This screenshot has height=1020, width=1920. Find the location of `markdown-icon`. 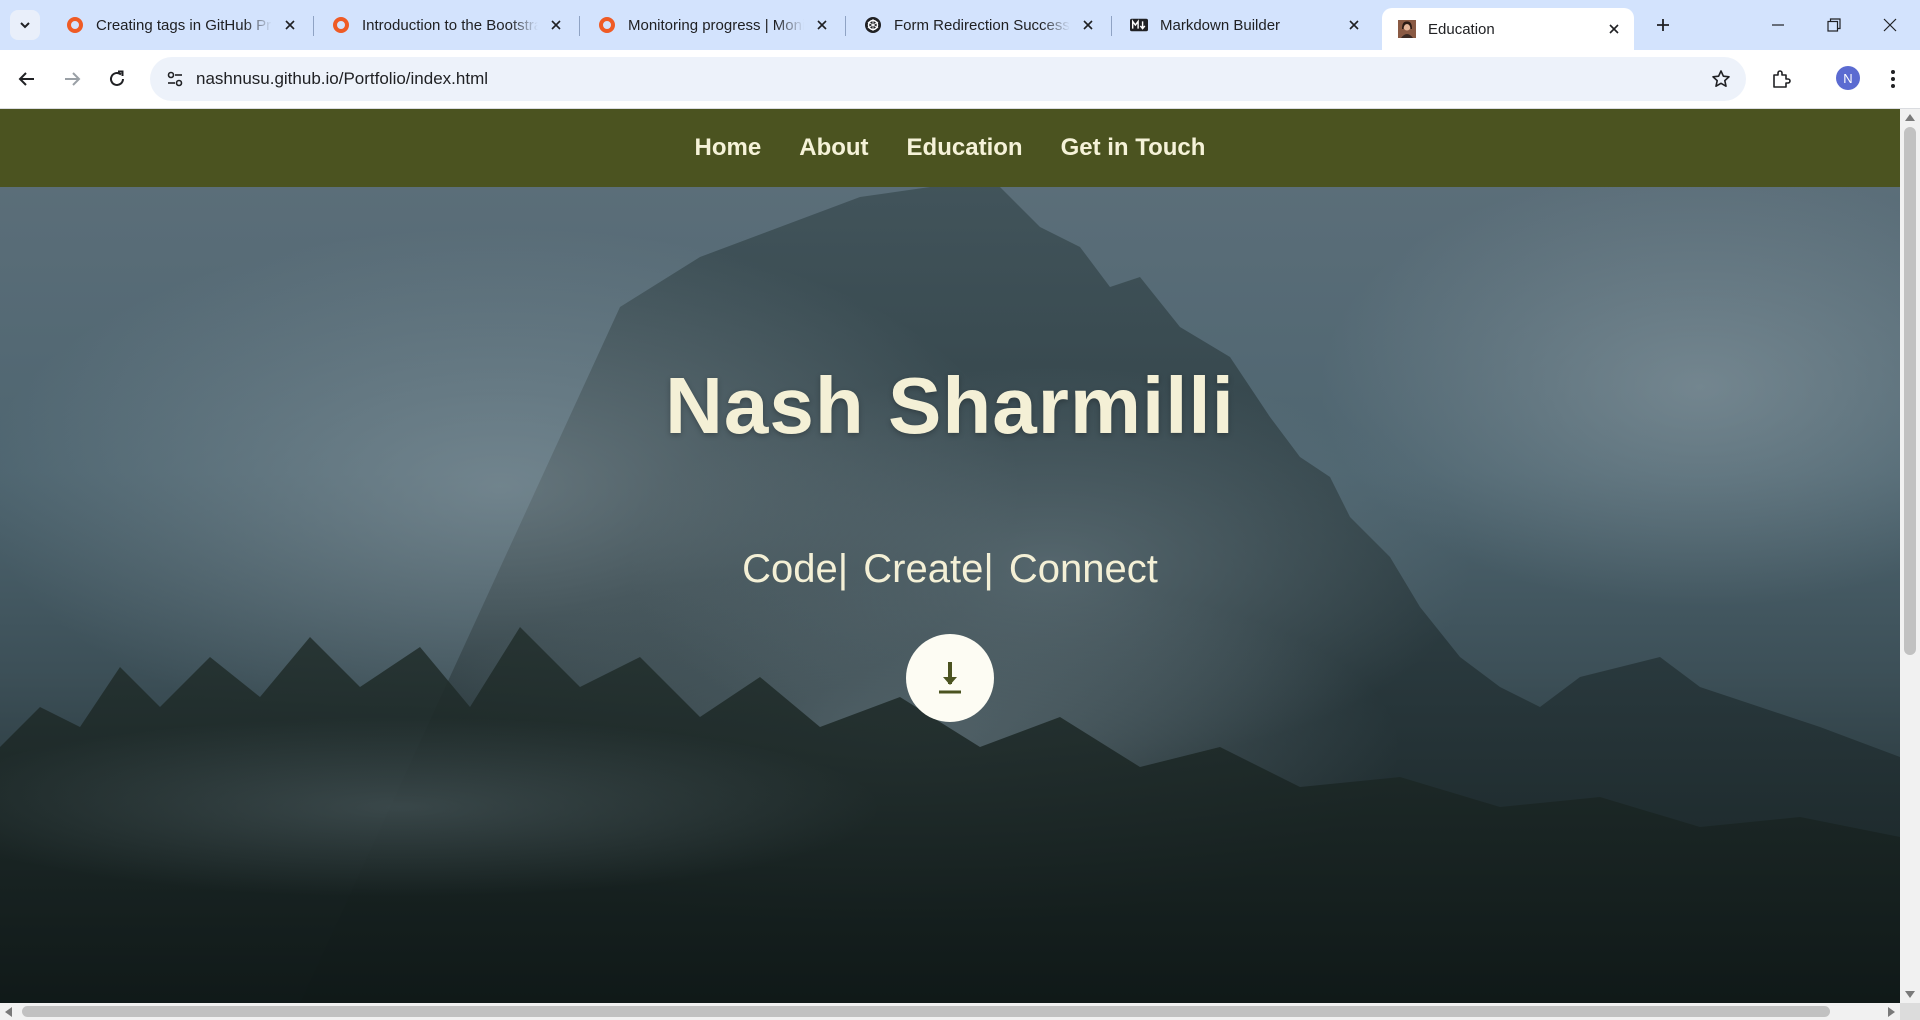

markdown-icon is located at coordinates (1139, 25).